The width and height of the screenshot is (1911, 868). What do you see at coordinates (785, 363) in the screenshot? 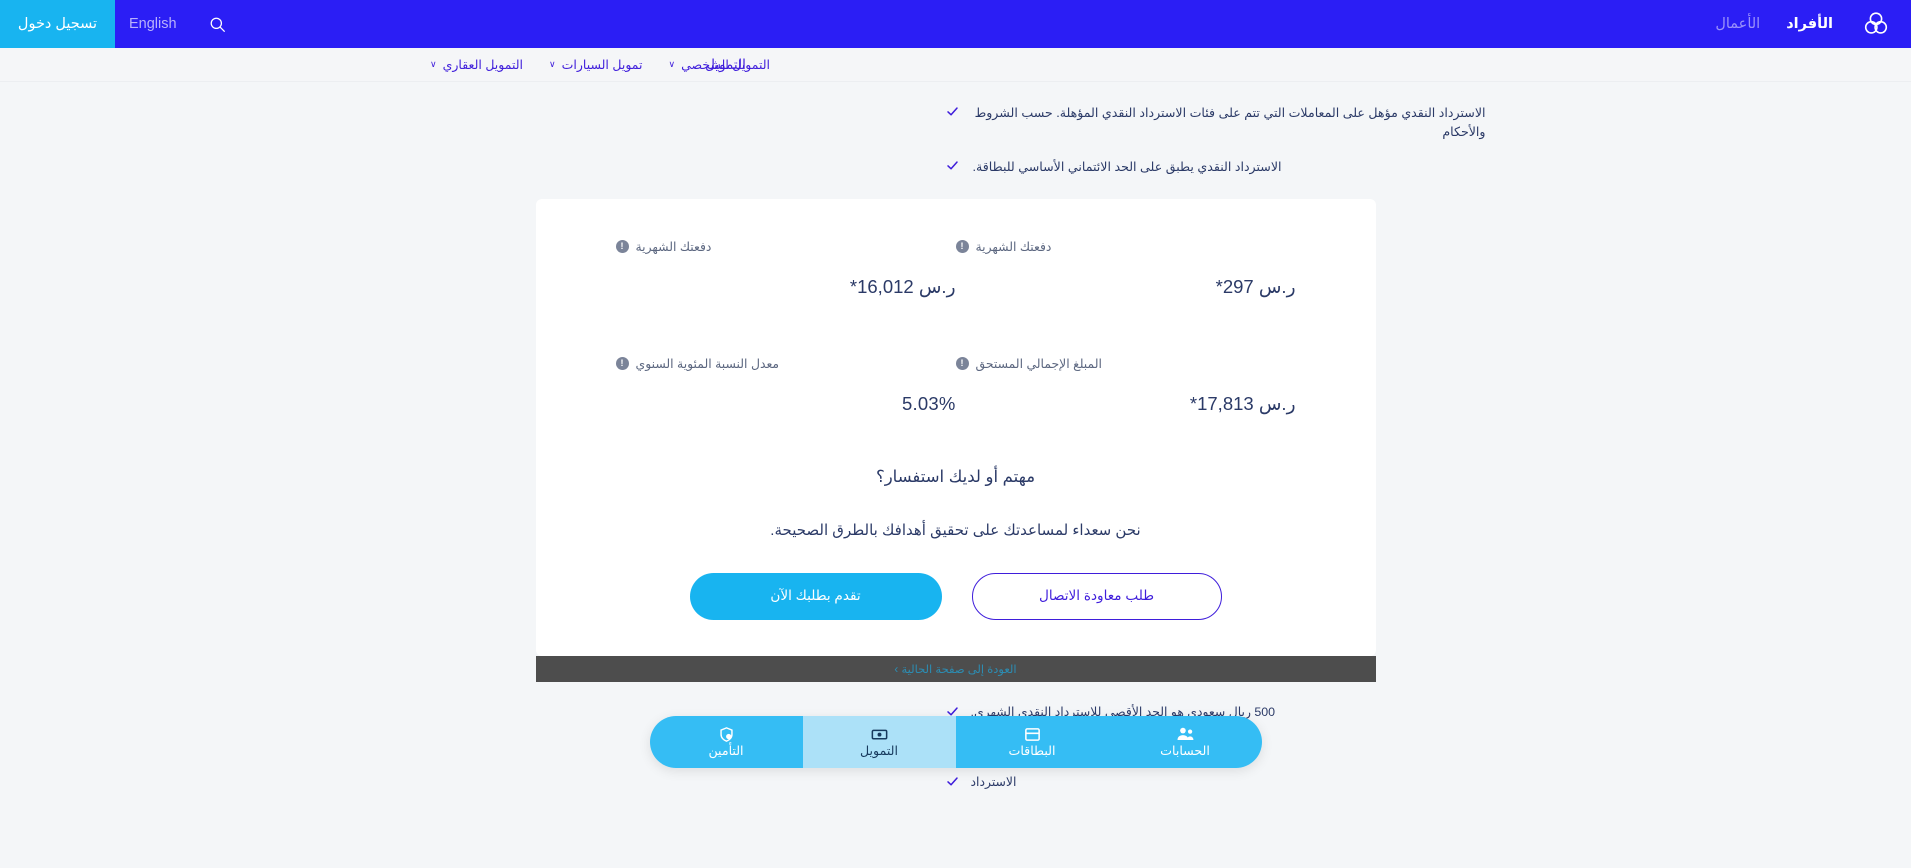
I see `figure-label-row: معدل النسبة المئوية السنوي !` at bounding box center [785, 363].